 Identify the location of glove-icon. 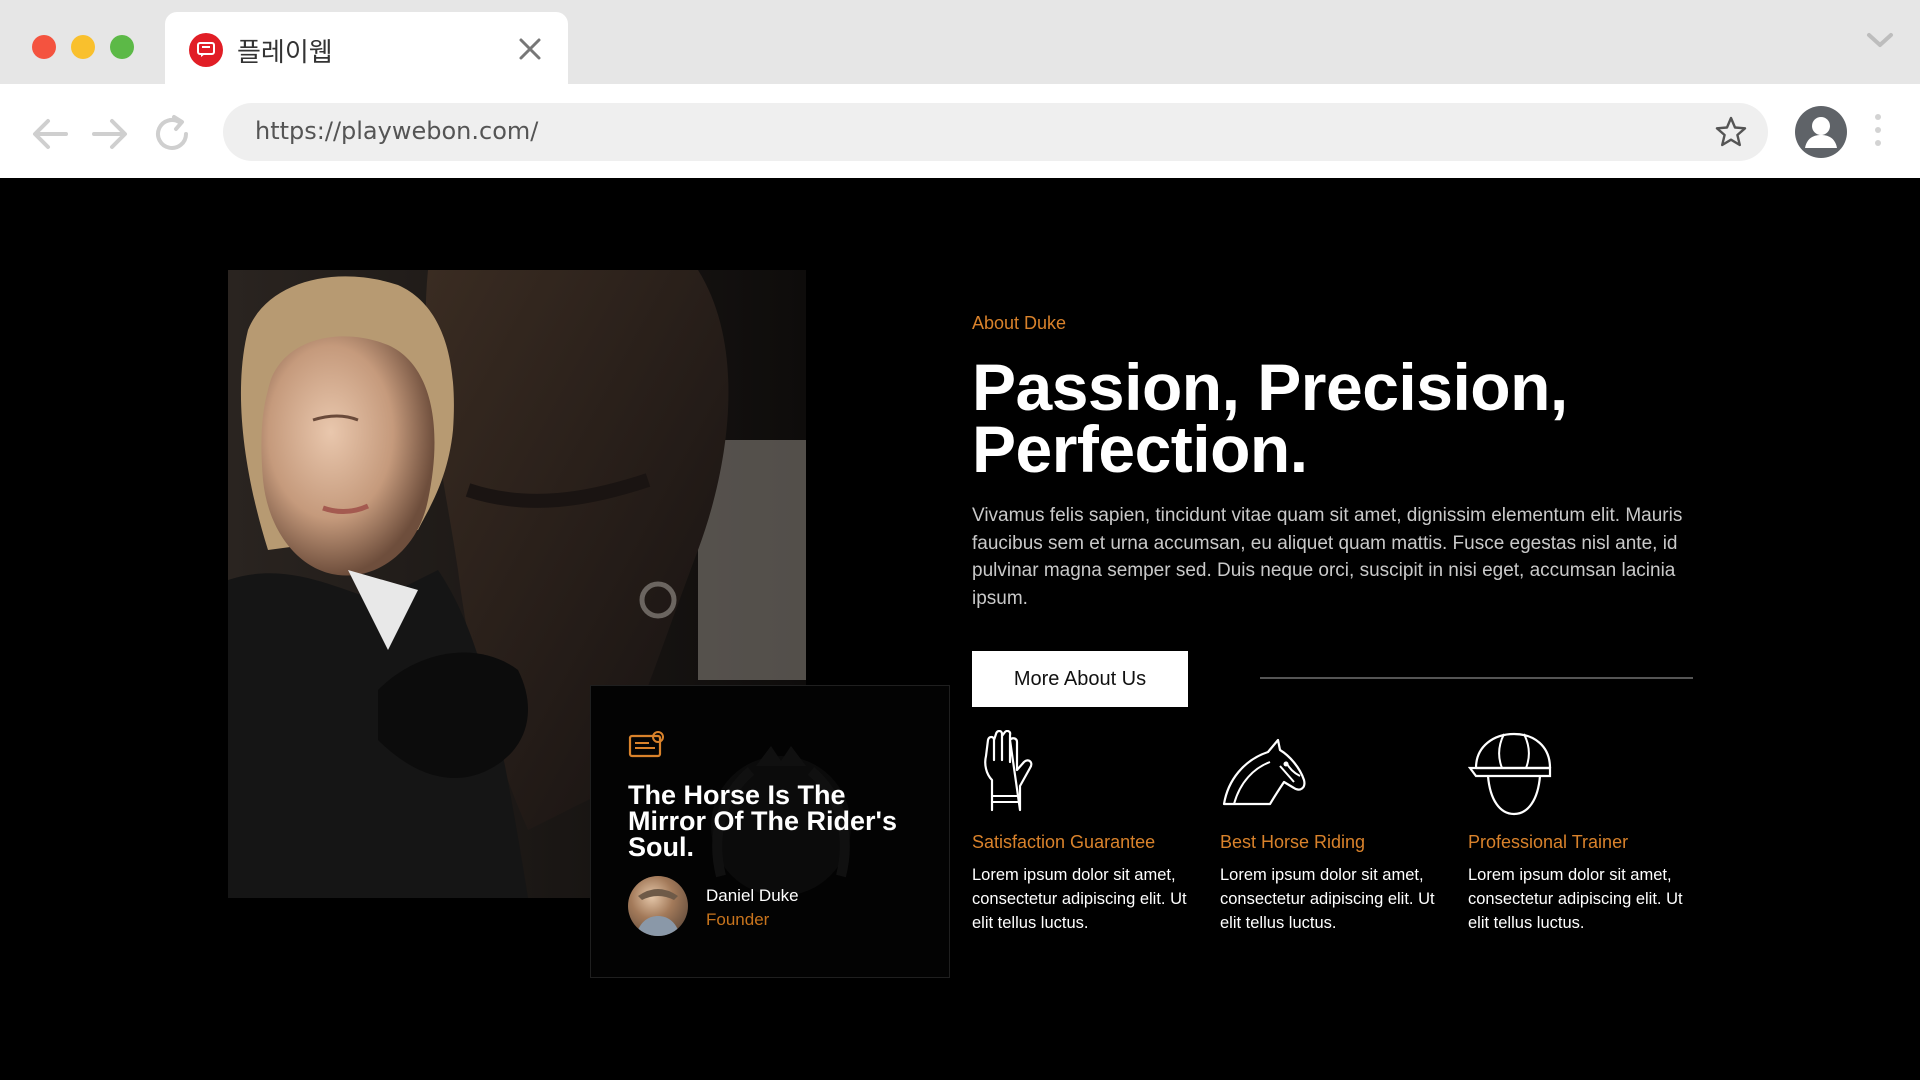
(1087, 774).